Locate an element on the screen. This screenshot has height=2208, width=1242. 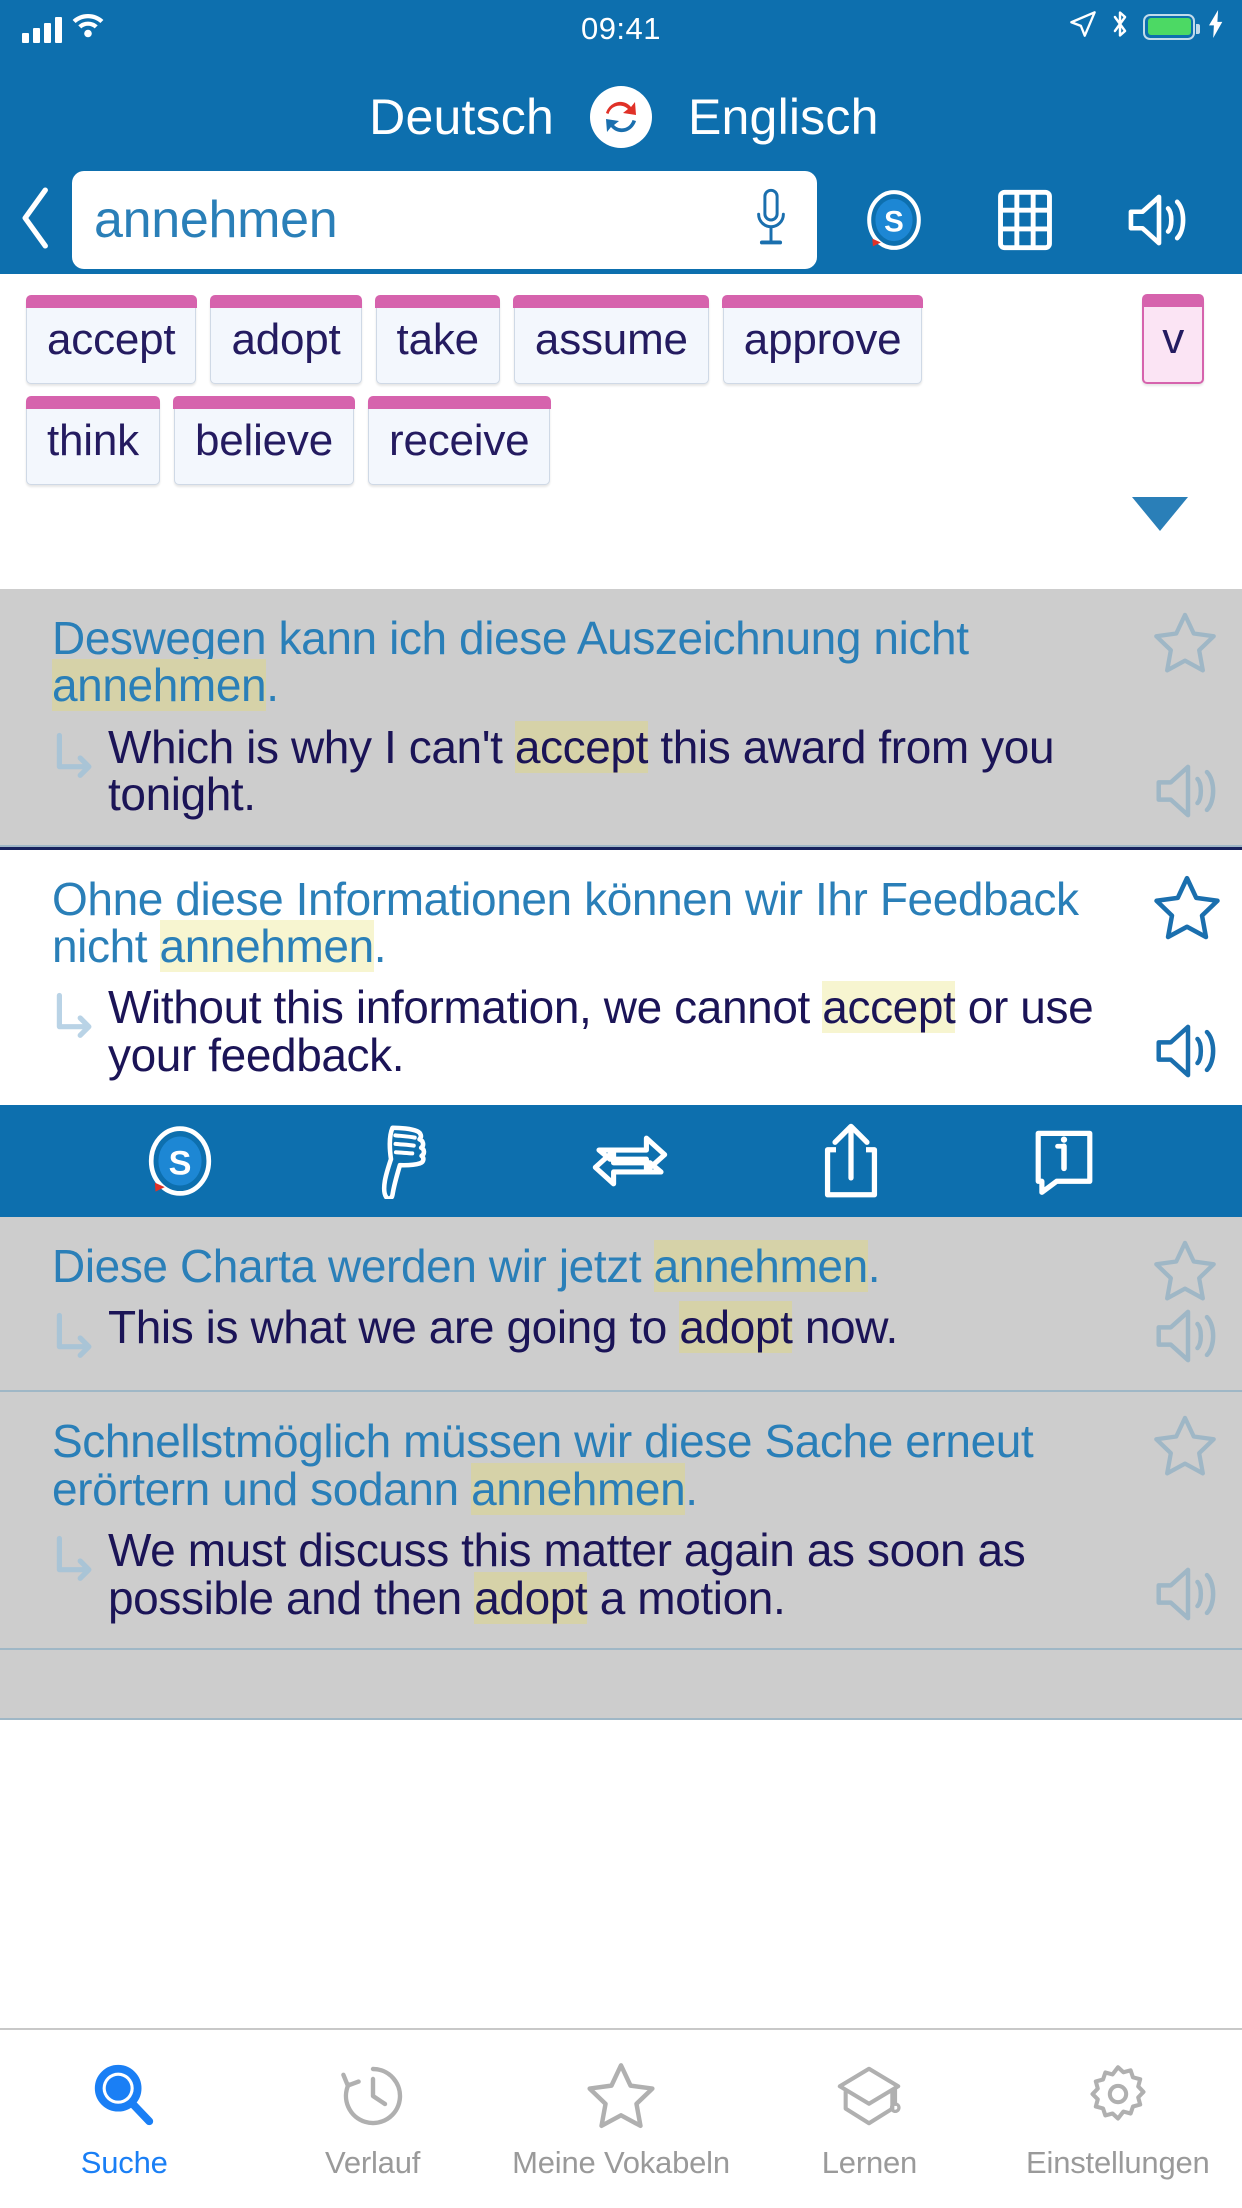
example-source-text-partial is located at coordinates (587, 1697).